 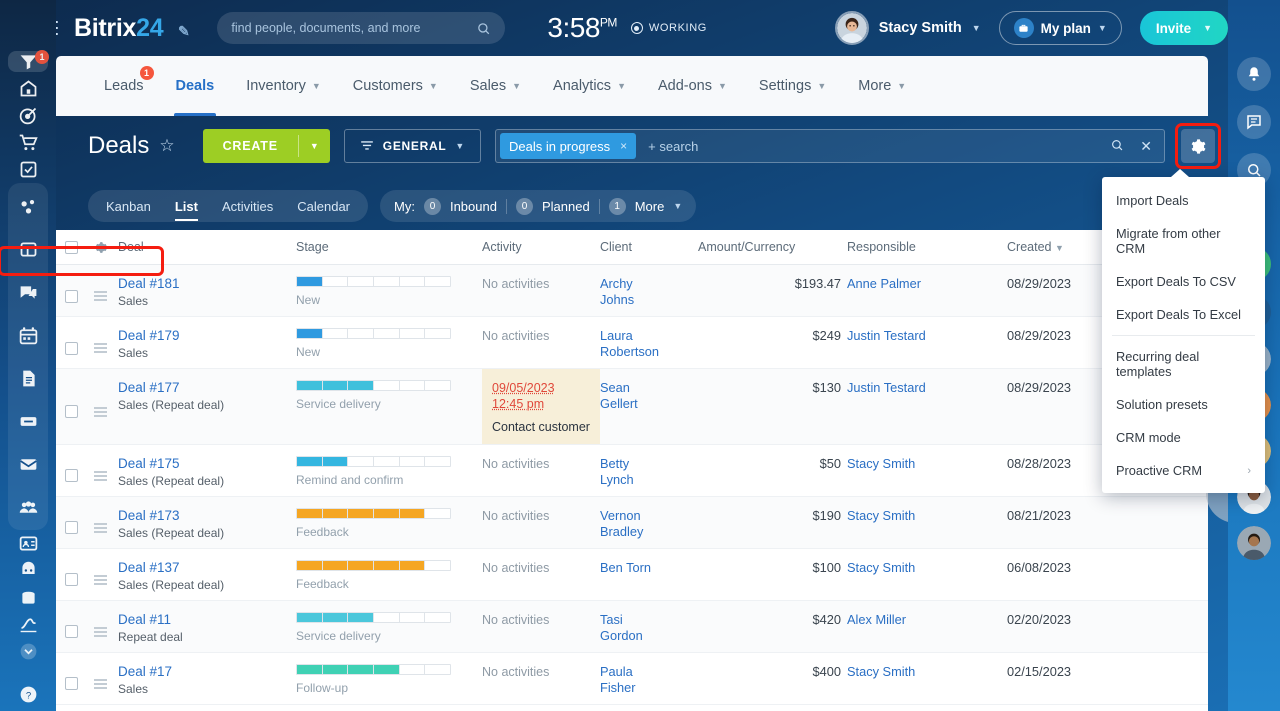 I want to click on col-header-client: Client, so click(x=646, y=247).